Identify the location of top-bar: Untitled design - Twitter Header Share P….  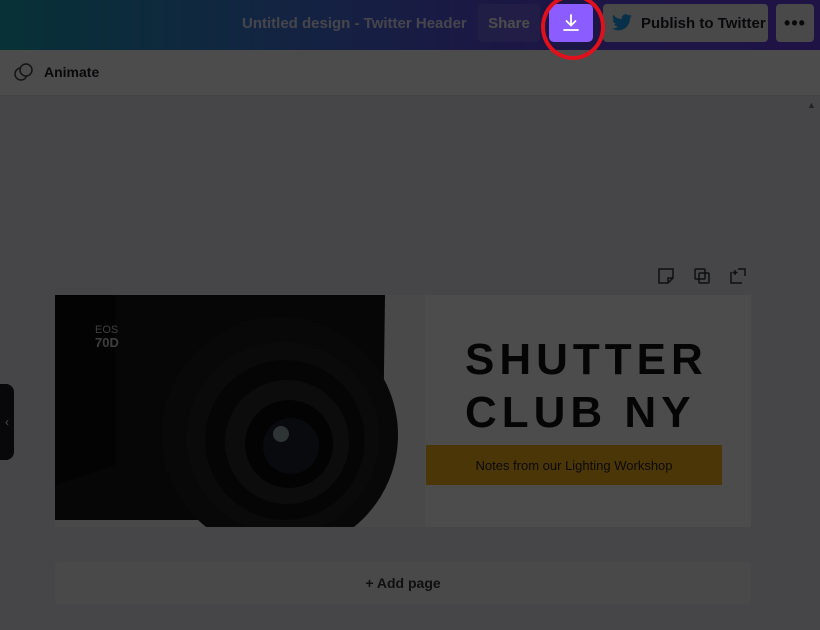
(410, 25).